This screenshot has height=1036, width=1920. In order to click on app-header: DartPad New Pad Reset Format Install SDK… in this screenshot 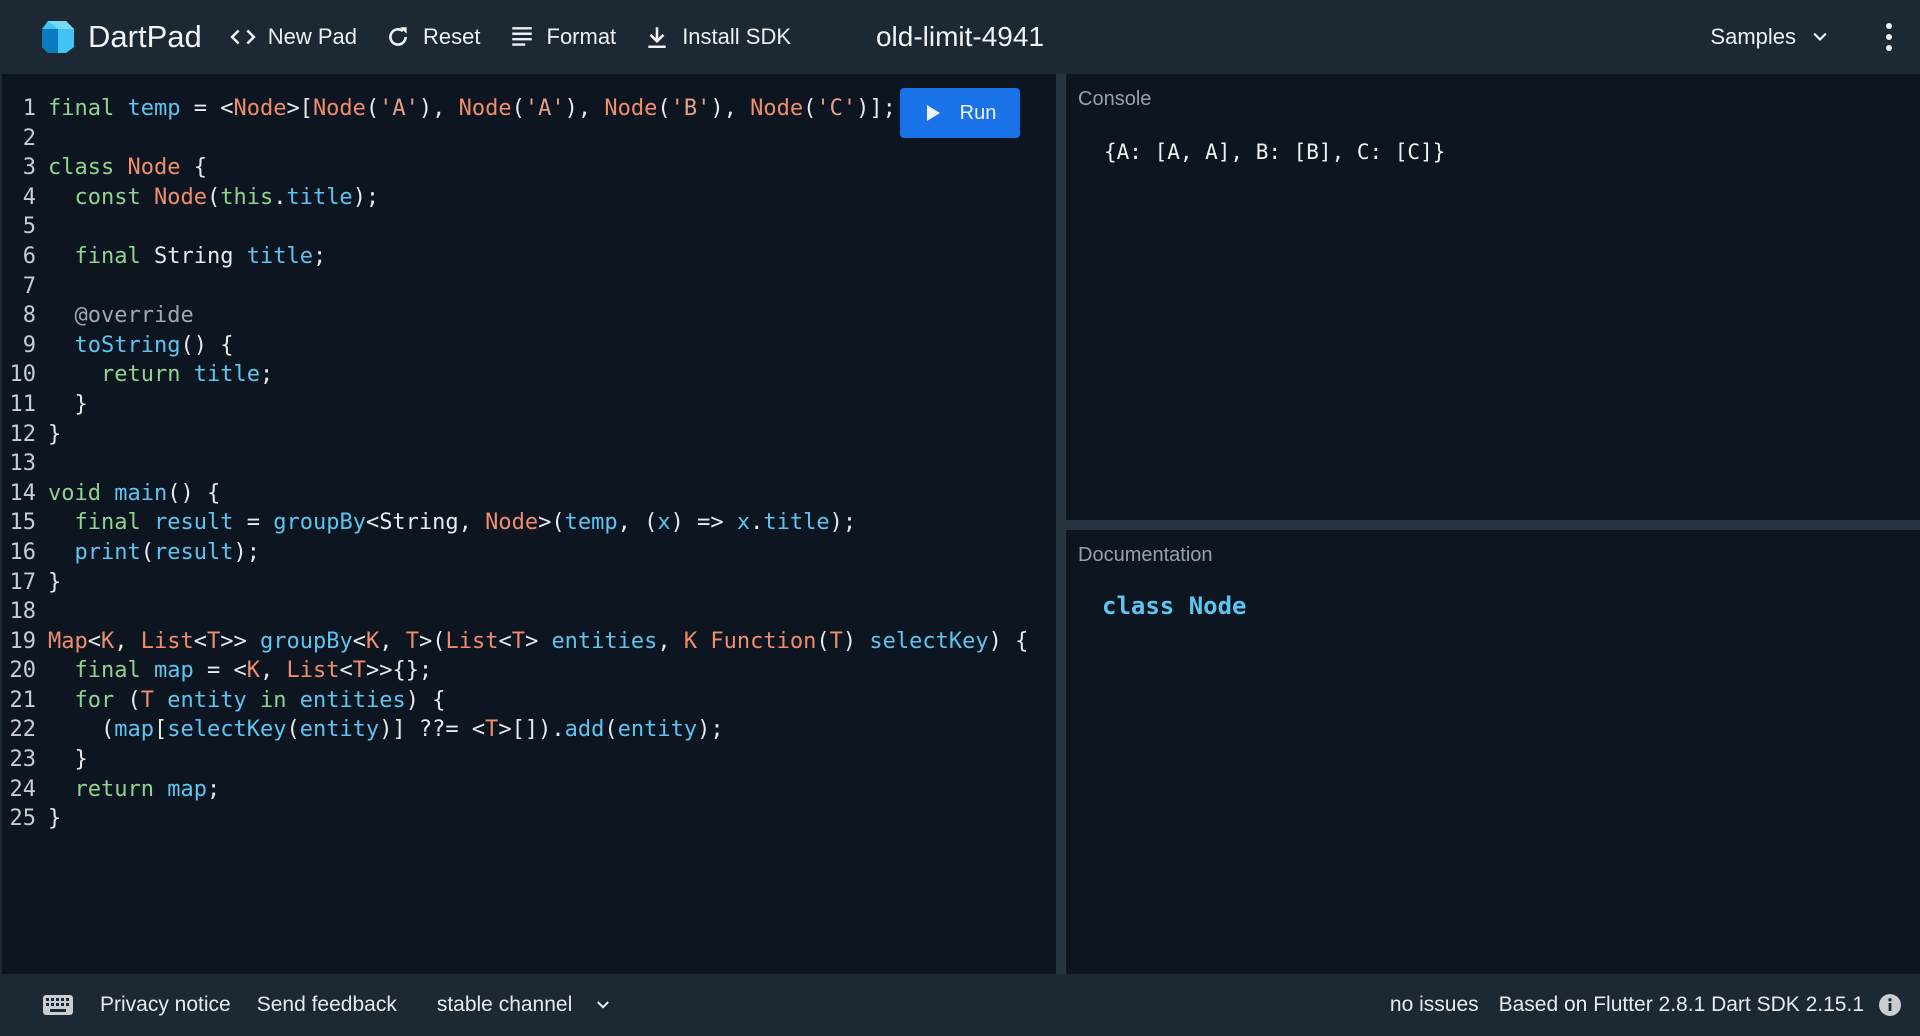, I will do `click(960, 37)`.